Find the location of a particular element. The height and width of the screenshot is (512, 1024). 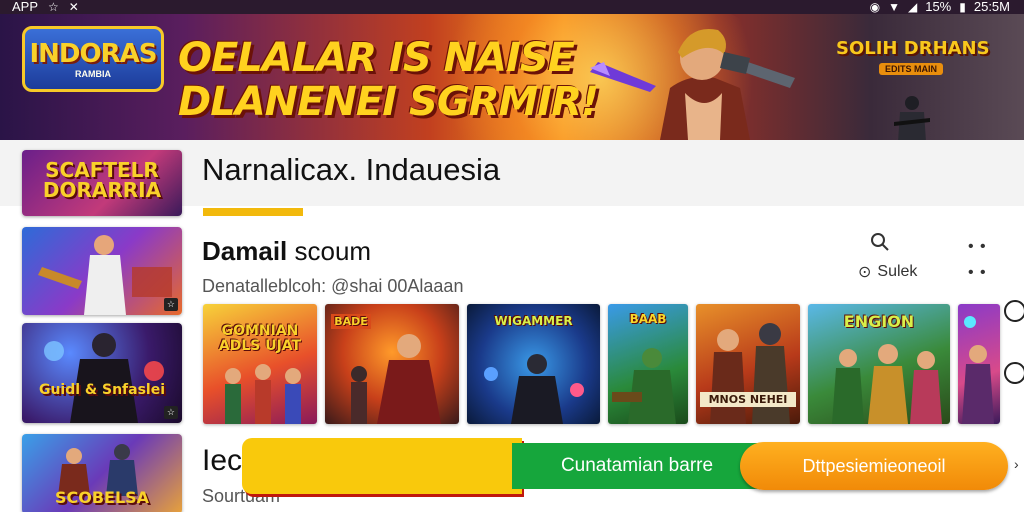

cta-bar: Cunatamian barre Dttpesiemieoneoil is located at coordinates (625, 466).